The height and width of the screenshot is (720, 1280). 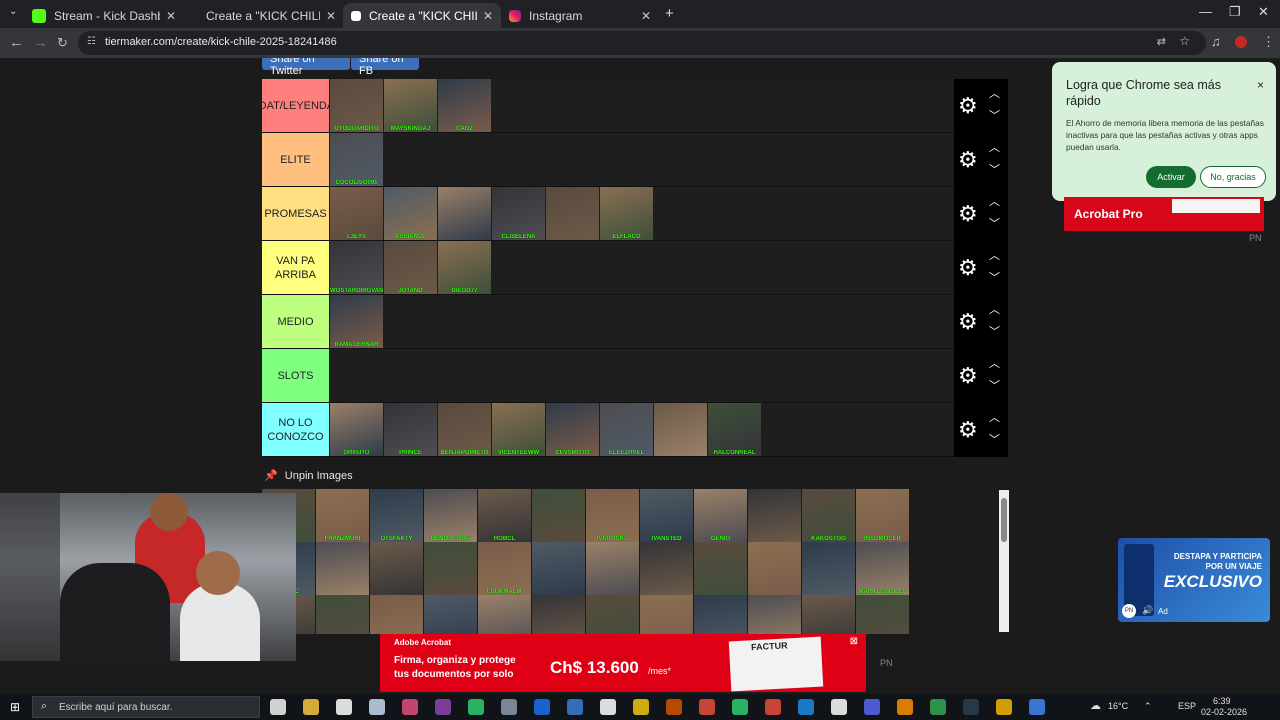 What do you see at coordinates (774, 614) in the screenshot?
I see `pool-thumbnail: LUNIRIS` at bounding box center [774, 614].